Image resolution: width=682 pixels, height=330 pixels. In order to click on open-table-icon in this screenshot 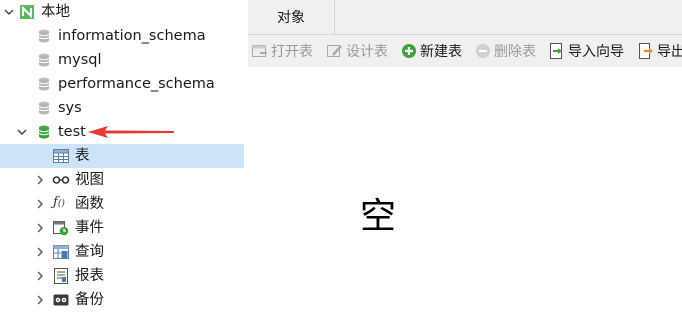, I will do `click(259, 51)`.